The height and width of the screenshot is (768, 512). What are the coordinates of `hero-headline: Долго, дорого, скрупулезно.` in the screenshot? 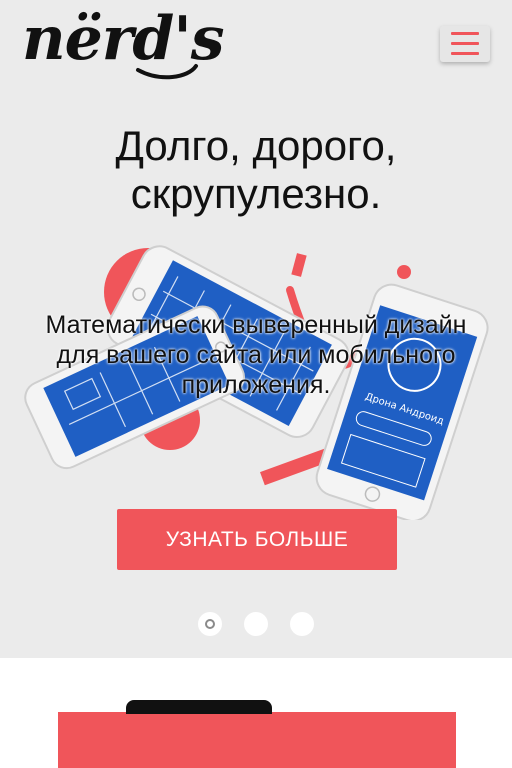 It's located at (256, 170).